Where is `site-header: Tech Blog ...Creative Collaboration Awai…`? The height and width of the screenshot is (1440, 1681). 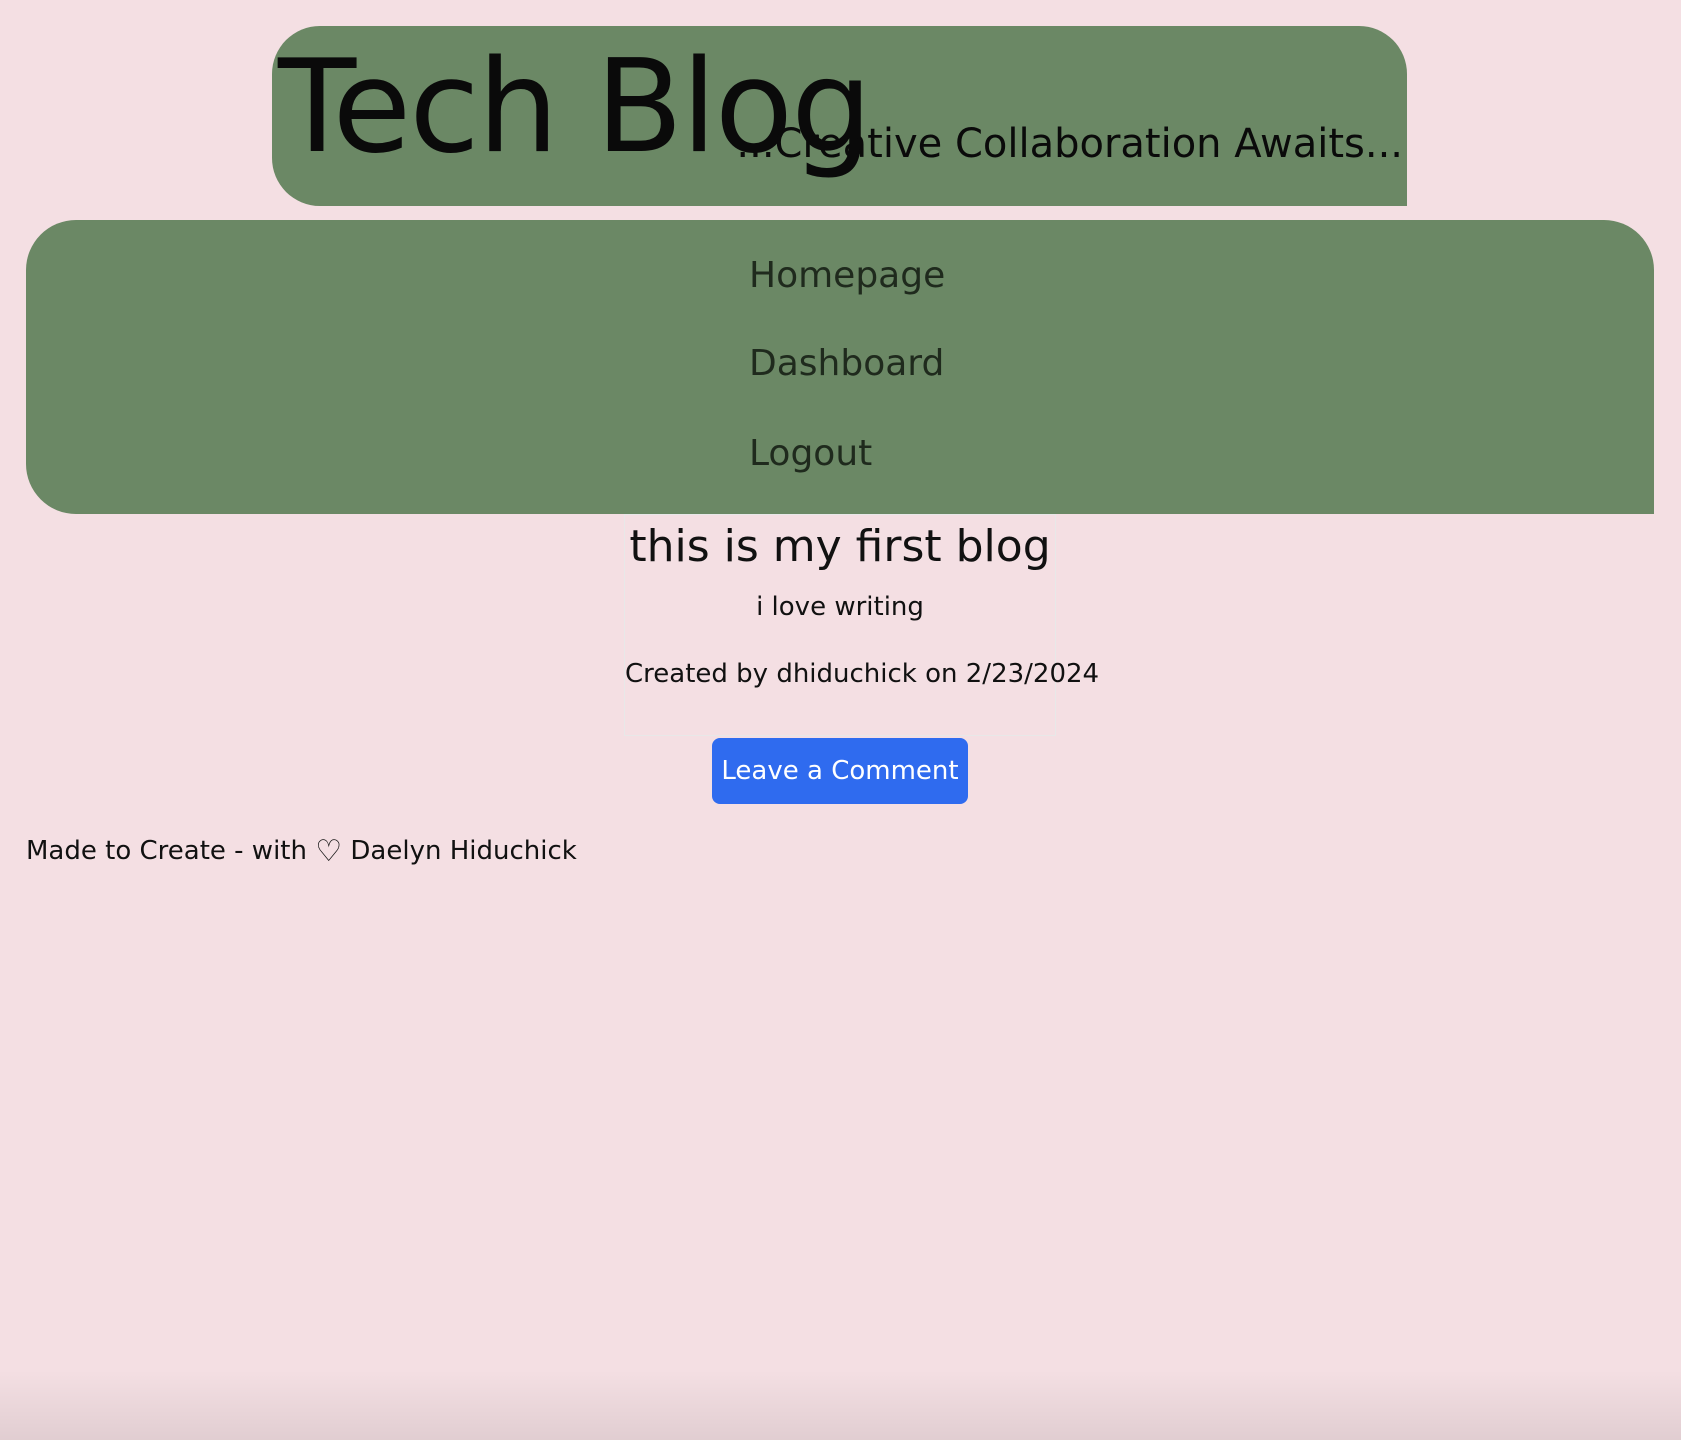 site-header: Tech Blog ...Creative Collaboration Awai… is located at coordinates (839, 116).